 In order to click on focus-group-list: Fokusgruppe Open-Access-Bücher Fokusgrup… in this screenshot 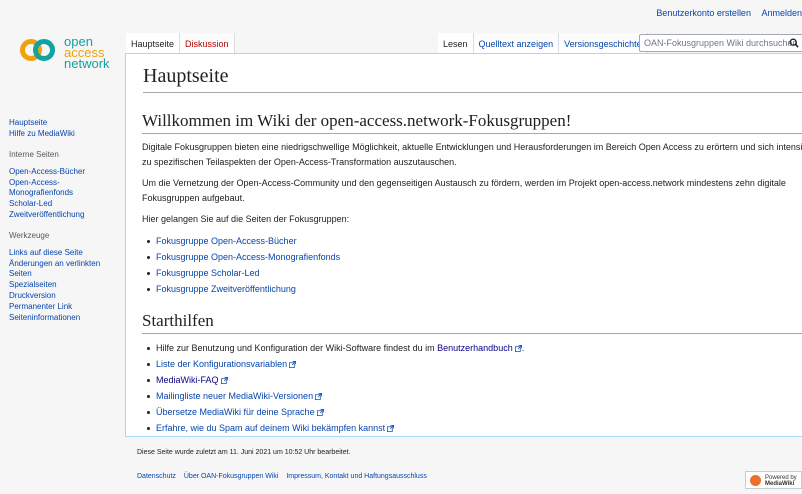, I will do `click(472, 265)`.